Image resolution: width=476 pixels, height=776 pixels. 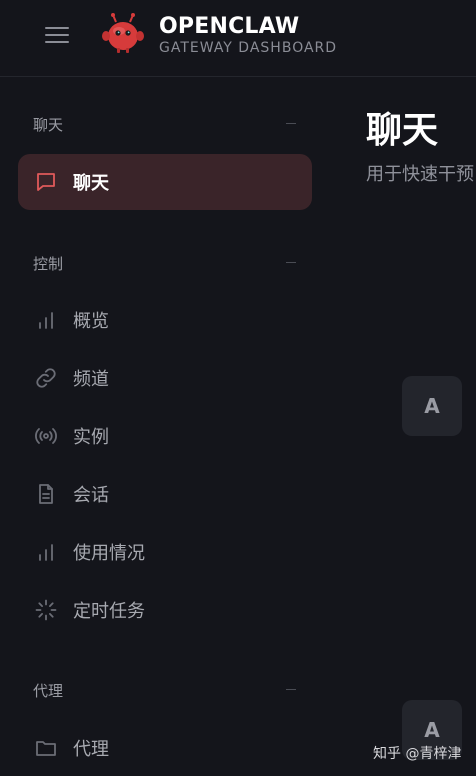 I want to click on collapse-control-group-icon, so click(x=291, y=262).